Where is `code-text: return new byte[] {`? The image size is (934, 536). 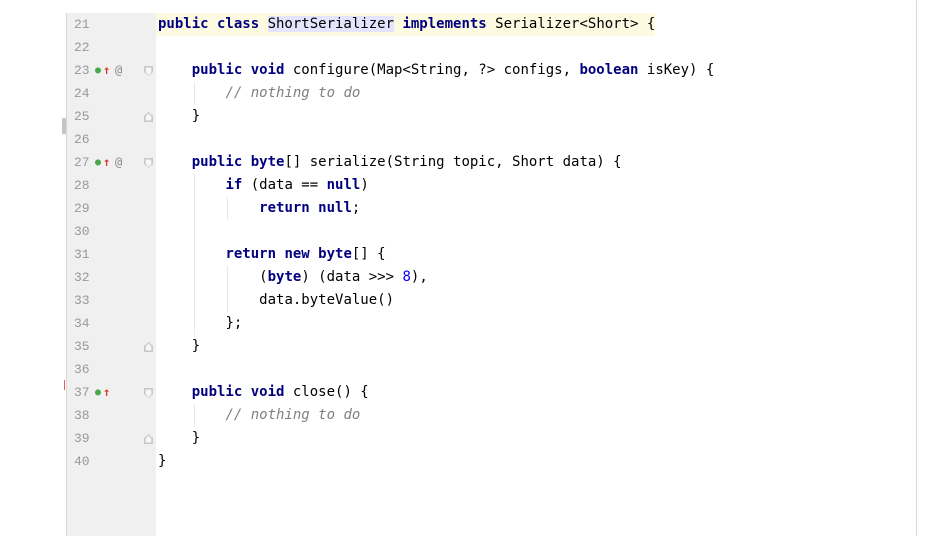
code-text: return new byte[] { is located at coordinates (271, 254).